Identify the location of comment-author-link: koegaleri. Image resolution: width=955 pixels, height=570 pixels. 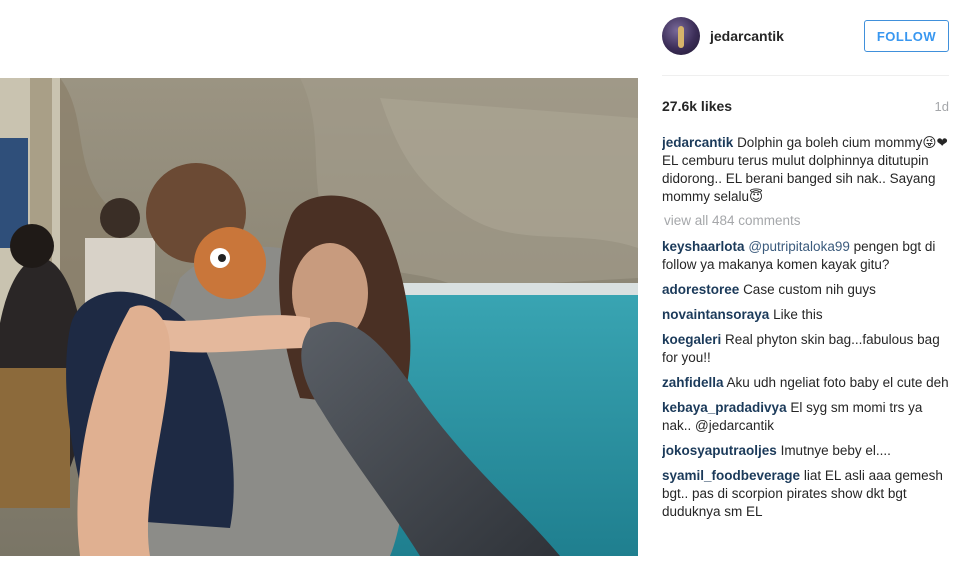
(691, 339).